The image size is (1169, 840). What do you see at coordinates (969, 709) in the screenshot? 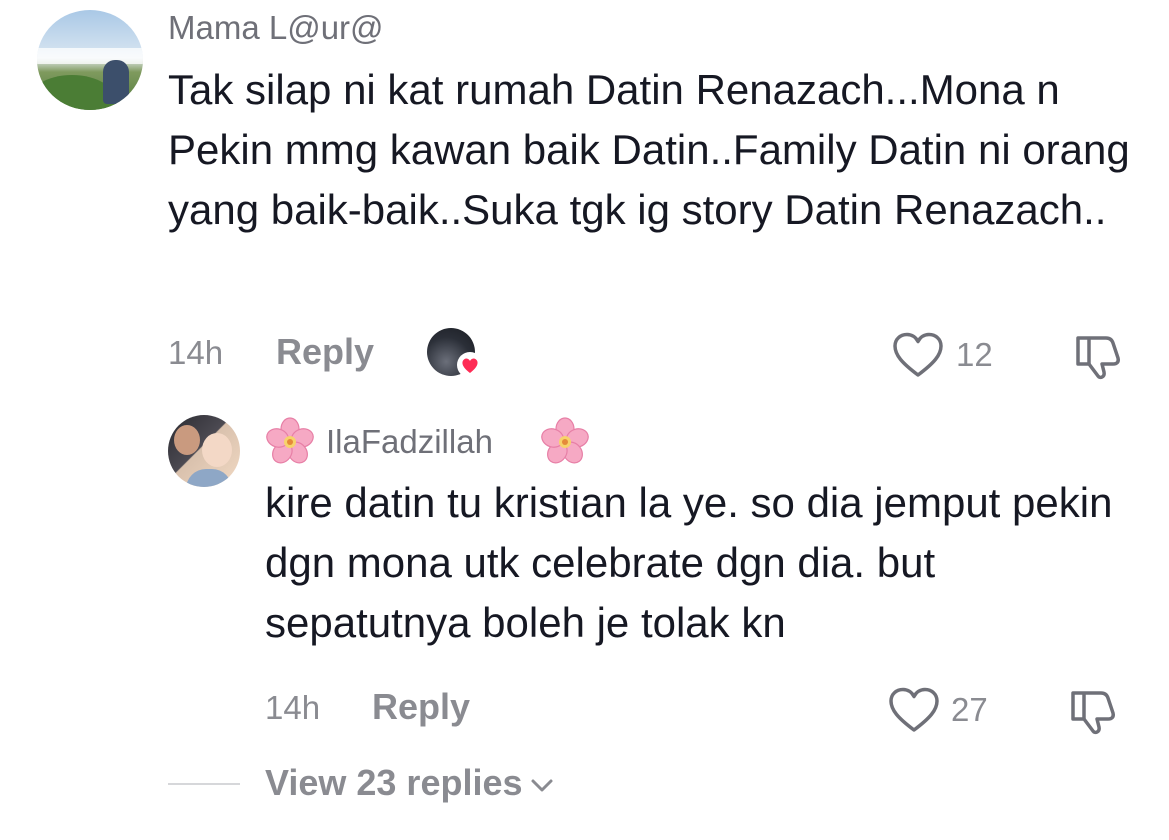
I see `like-count: 27` at bounding box center [969, 709].